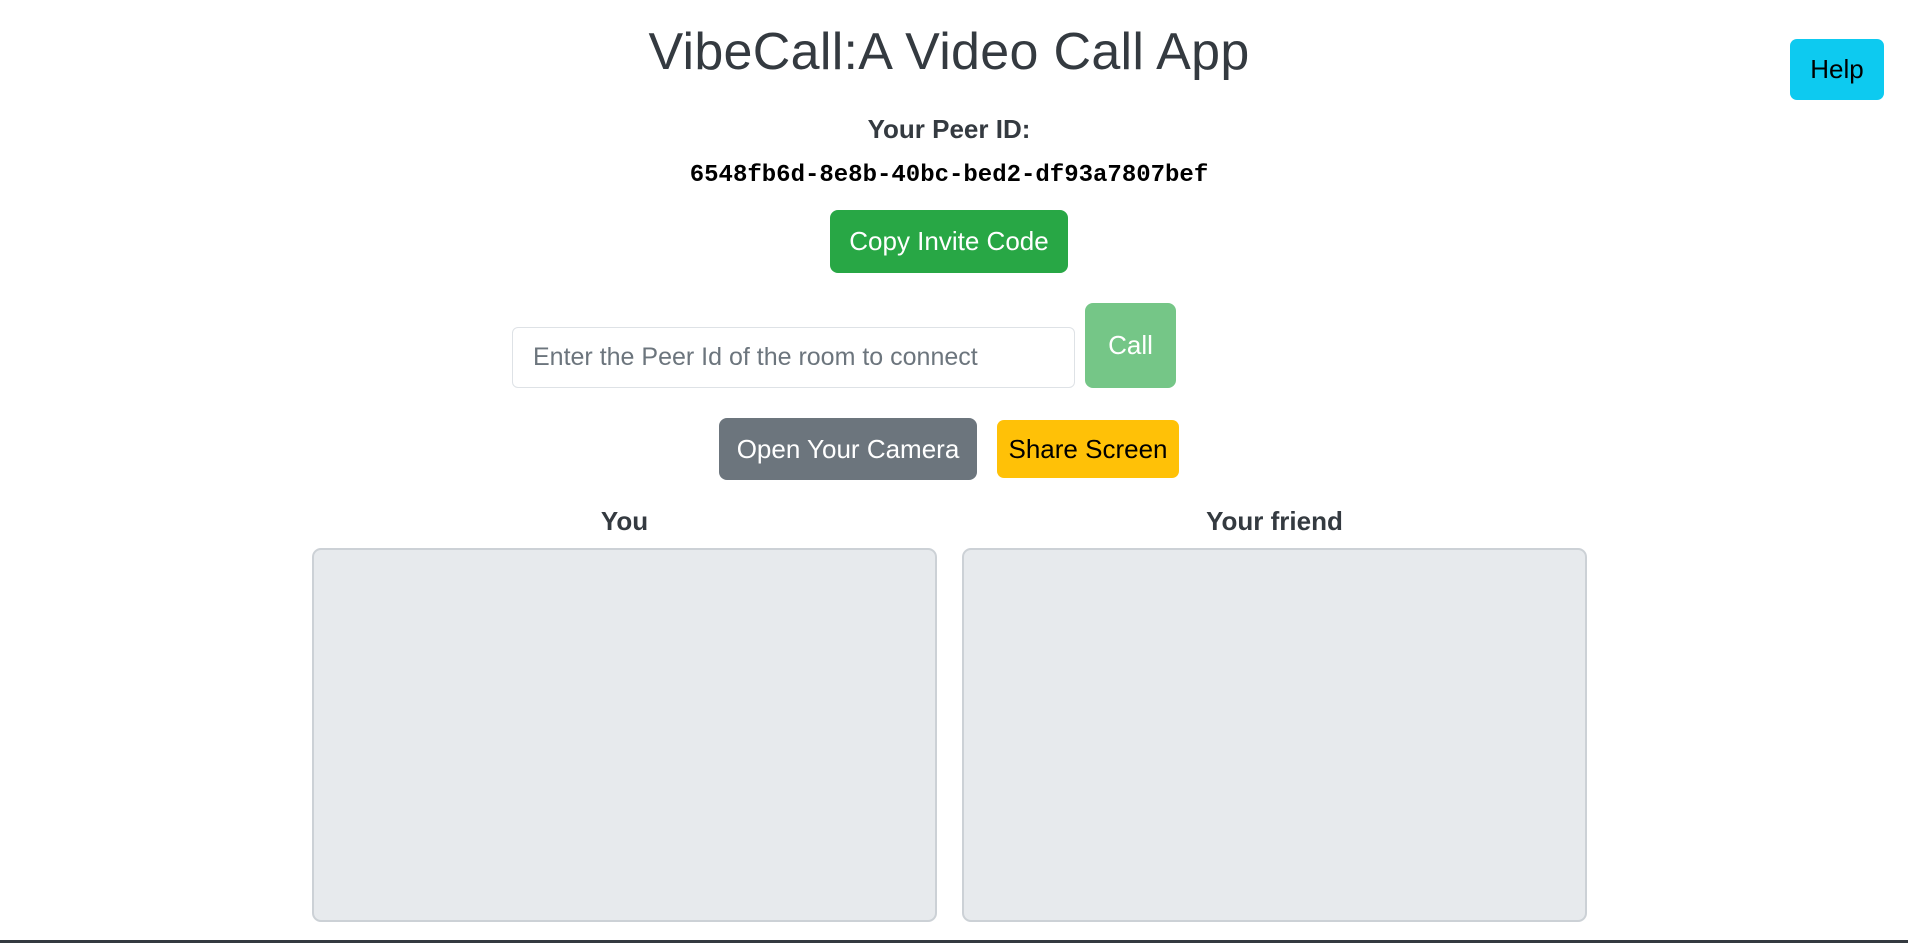 The image size is (1908, 943). Describe the element at coordinates (624, 735) in the screenshot. I see `local-video` at that location.